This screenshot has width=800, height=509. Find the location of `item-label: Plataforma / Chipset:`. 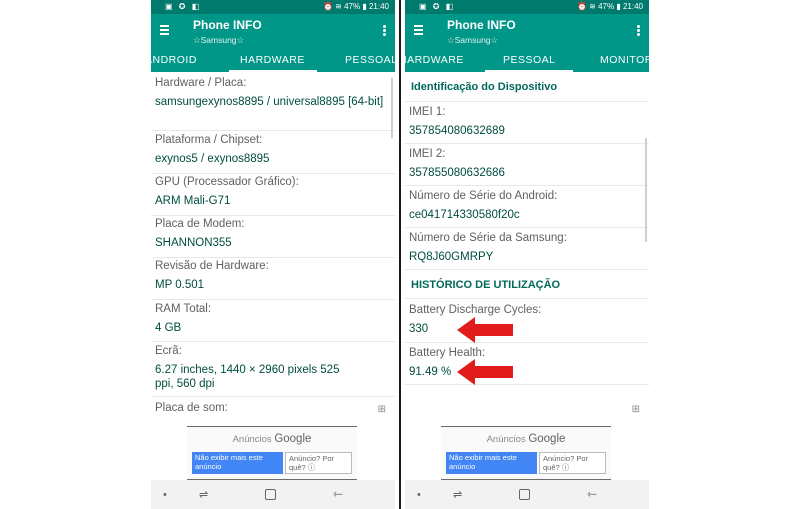

item-label: Plataforma / Chipset: is located at coordinates (209, 140).